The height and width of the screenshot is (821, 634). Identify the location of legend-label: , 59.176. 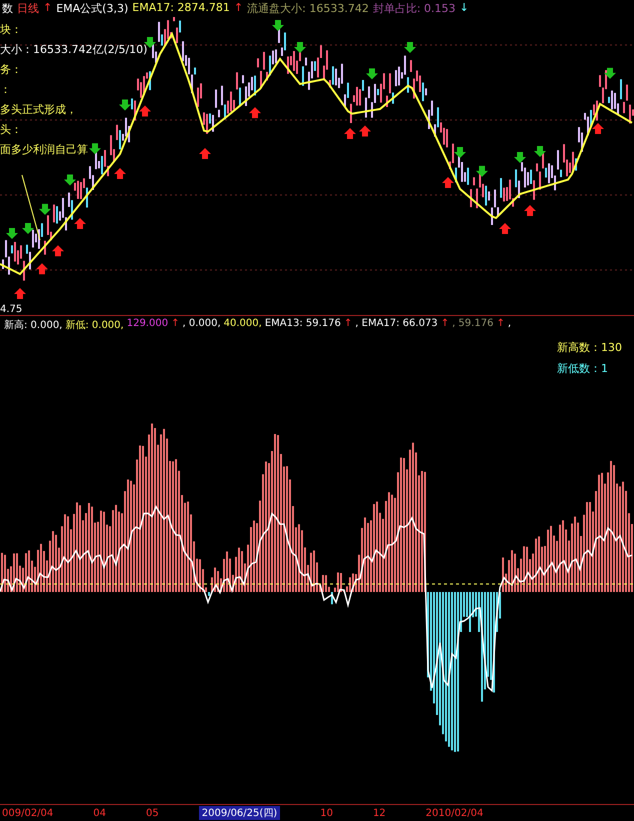
(473, 324).